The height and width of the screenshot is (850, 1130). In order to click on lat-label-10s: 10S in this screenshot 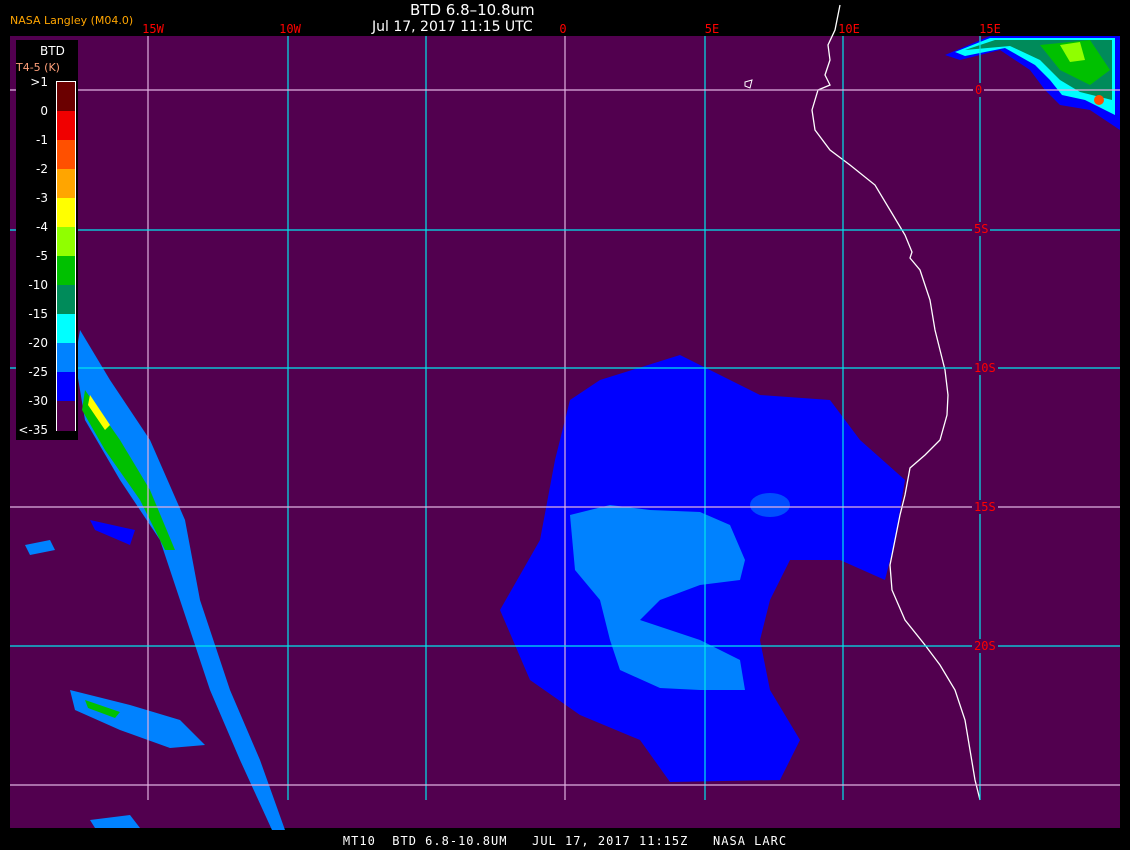, I will do `click(985, 368)`.